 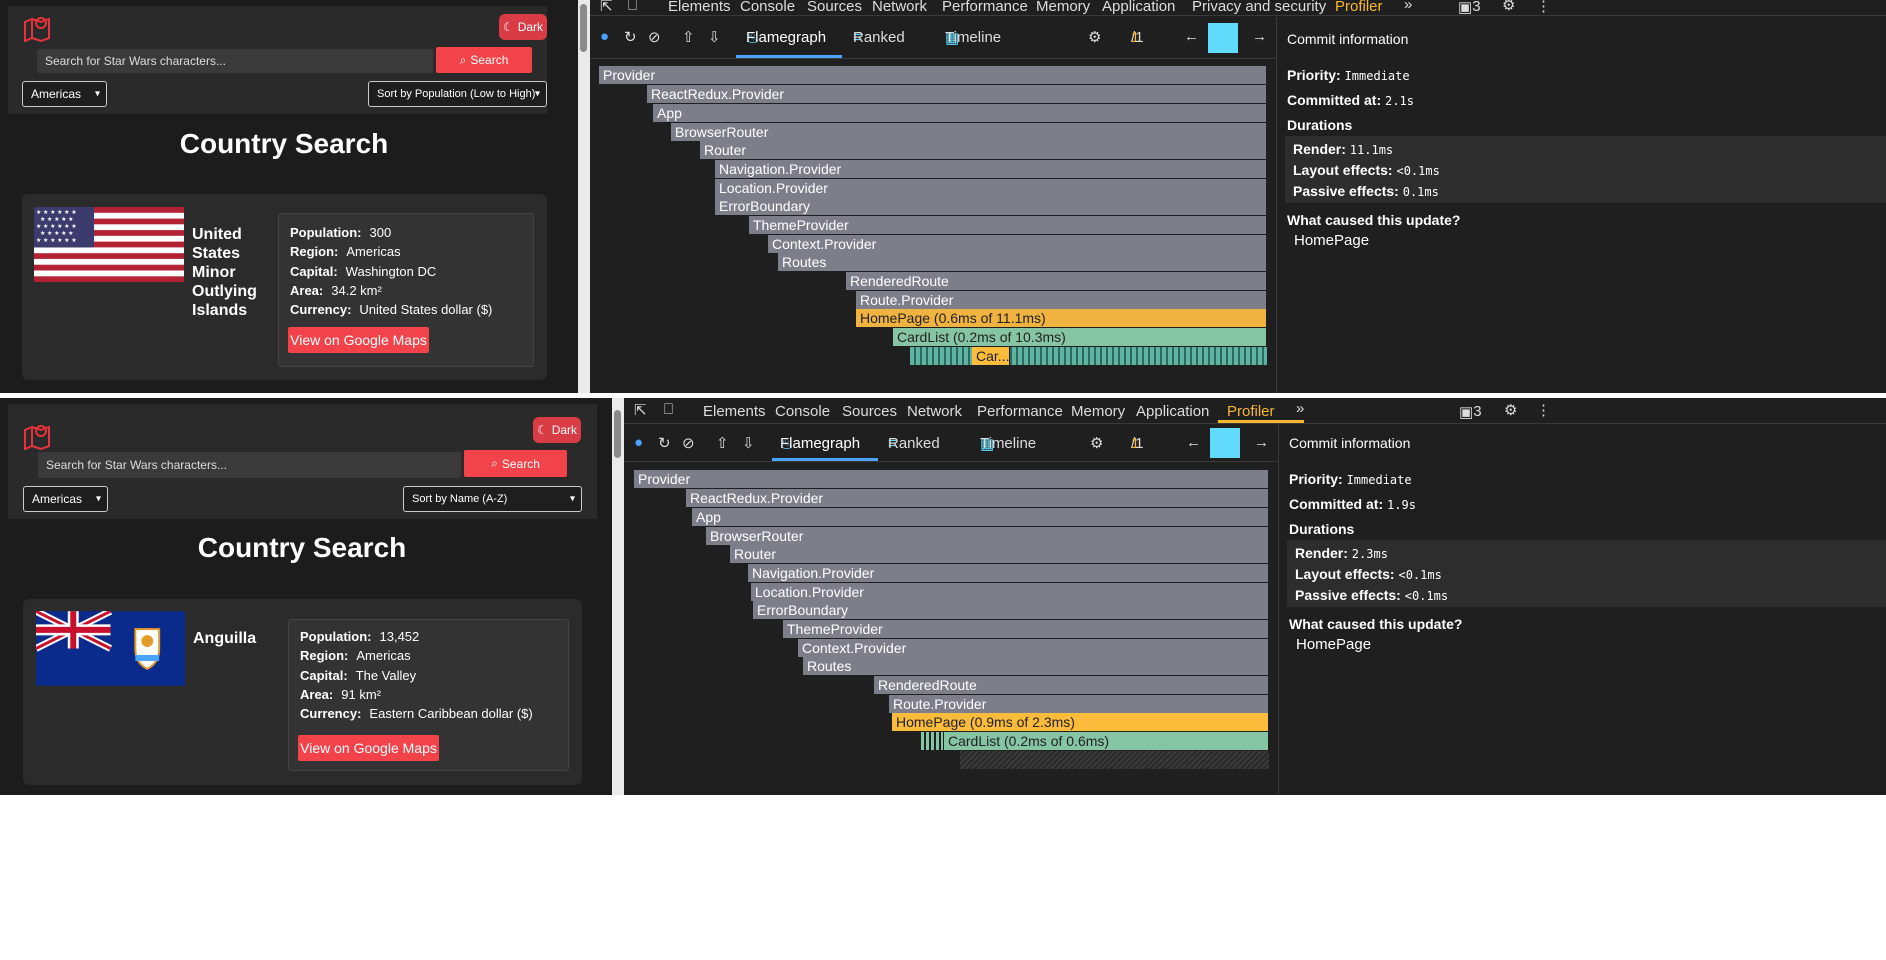 What do you see at coordinates (1061, 318) in the screenshot?
I see `flame-node-homepage: HomePage (0.6ms of 11.1ms)` at bounding box center [1061, 318].